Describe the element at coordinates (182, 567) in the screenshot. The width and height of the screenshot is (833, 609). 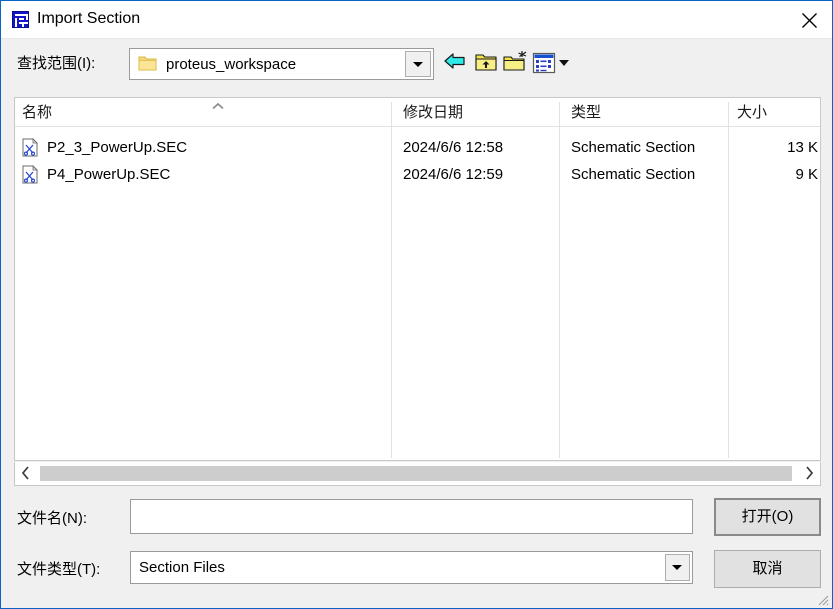
I see `file-type-value: Section Files` at that location.